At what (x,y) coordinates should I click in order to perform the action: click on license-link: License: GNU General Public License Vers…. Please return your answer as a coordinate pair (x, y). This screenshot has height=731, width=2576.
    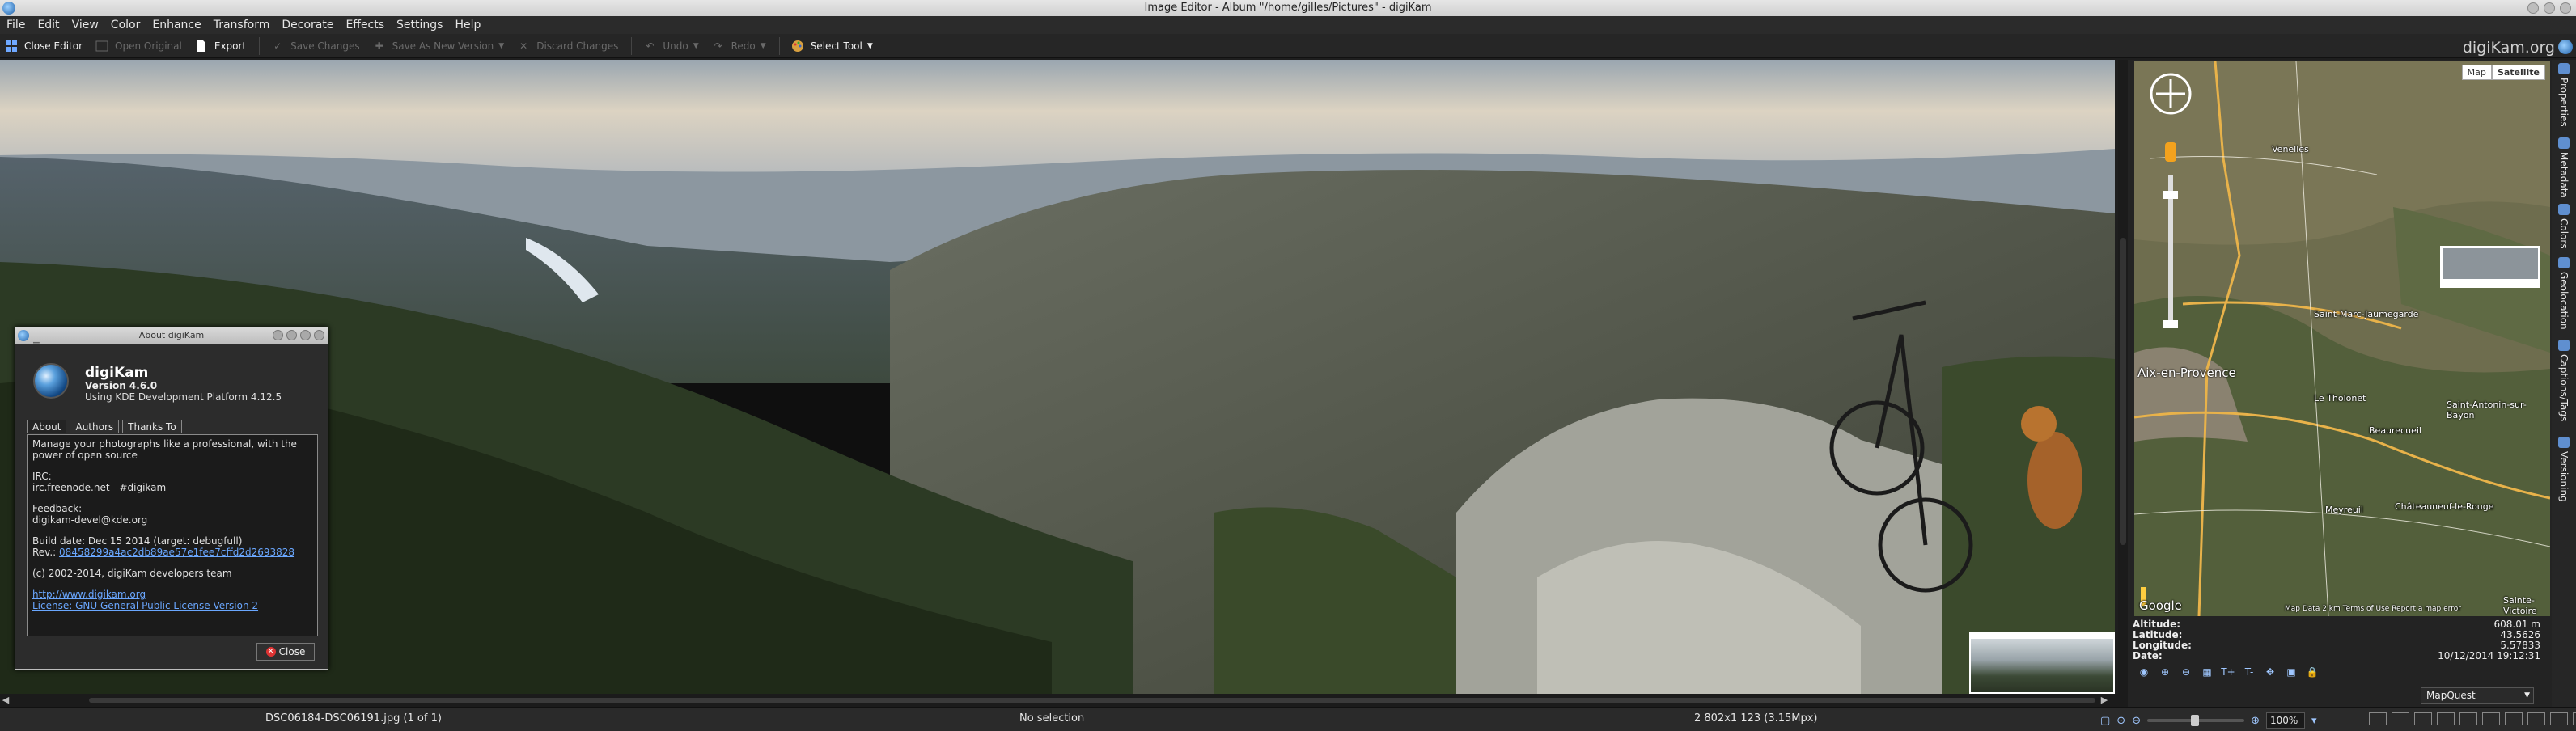
    Looking at the image, I should click on (145, 605).